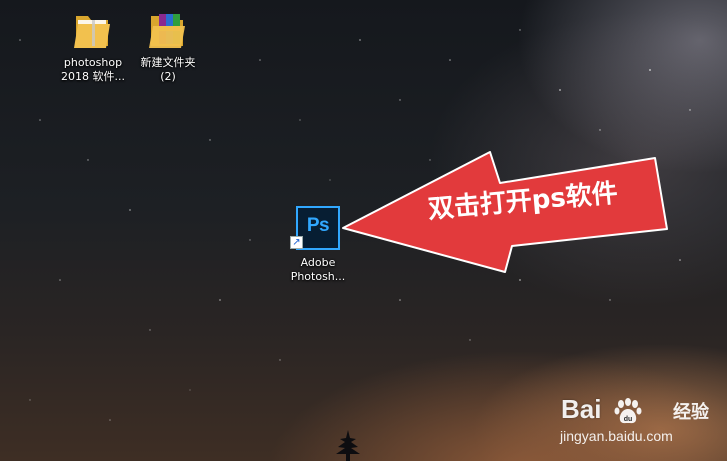  Describe the element at coordinates (505, 212) in the screenshot. I see `callout-arrow` at that location.